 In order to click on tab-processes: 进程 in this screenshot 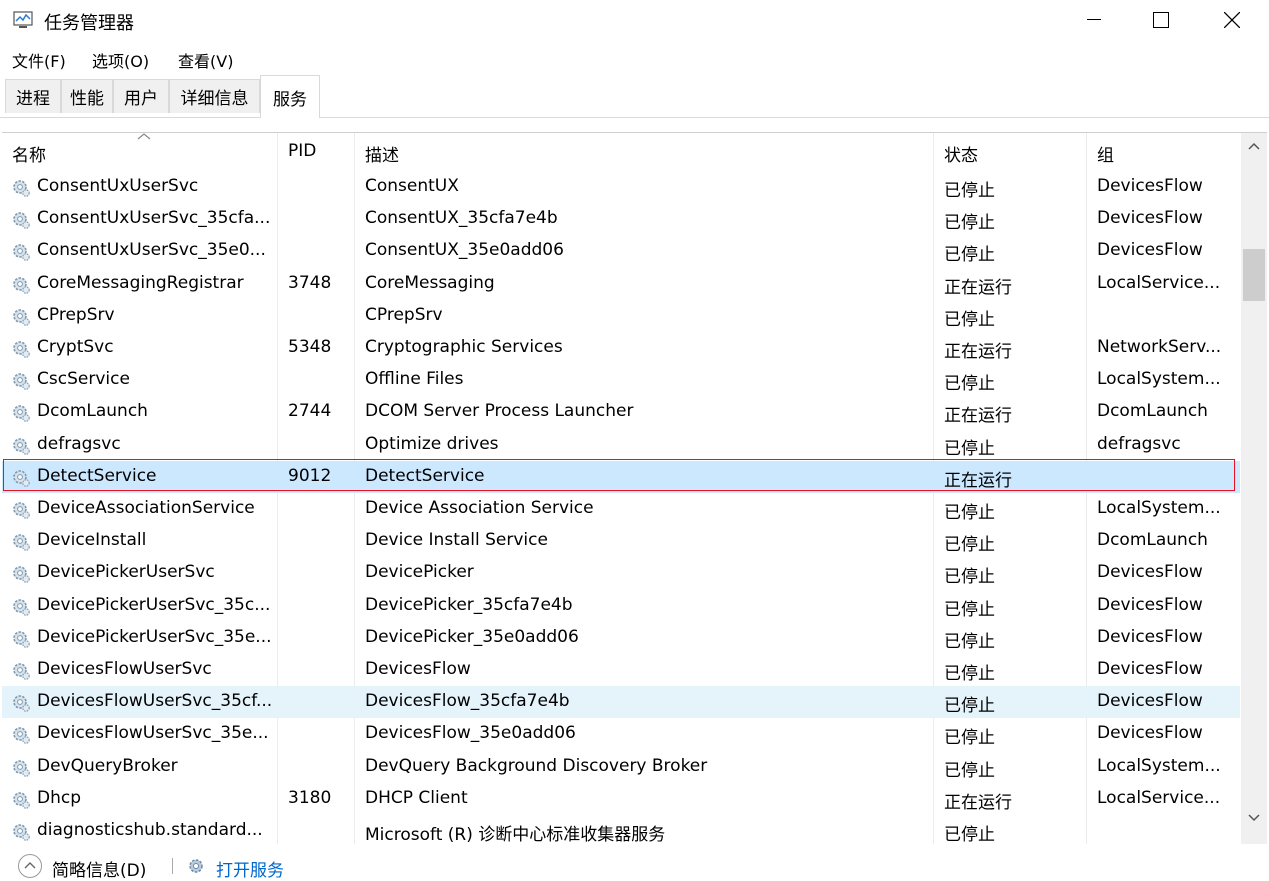, I will do `click(33, 96)`.